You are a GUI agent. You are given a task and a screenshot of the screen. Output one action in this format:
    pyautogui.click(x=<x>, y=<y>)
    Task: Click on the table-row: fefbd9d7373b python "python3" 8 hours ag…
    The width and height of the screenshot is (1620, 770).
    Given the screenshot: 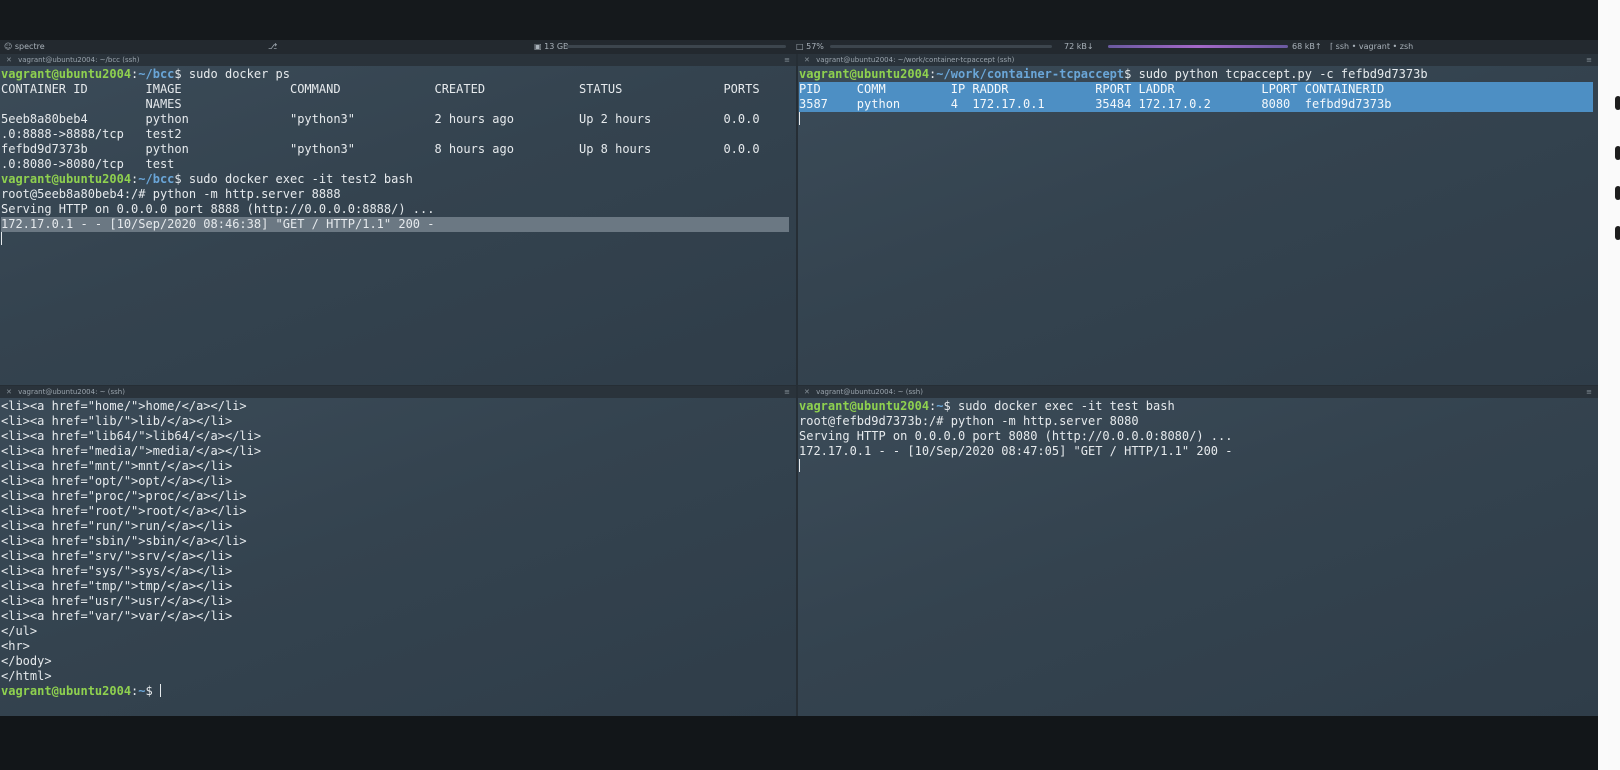 What is the action you would take?
    pyautogui.click(x=380, y=149)
    